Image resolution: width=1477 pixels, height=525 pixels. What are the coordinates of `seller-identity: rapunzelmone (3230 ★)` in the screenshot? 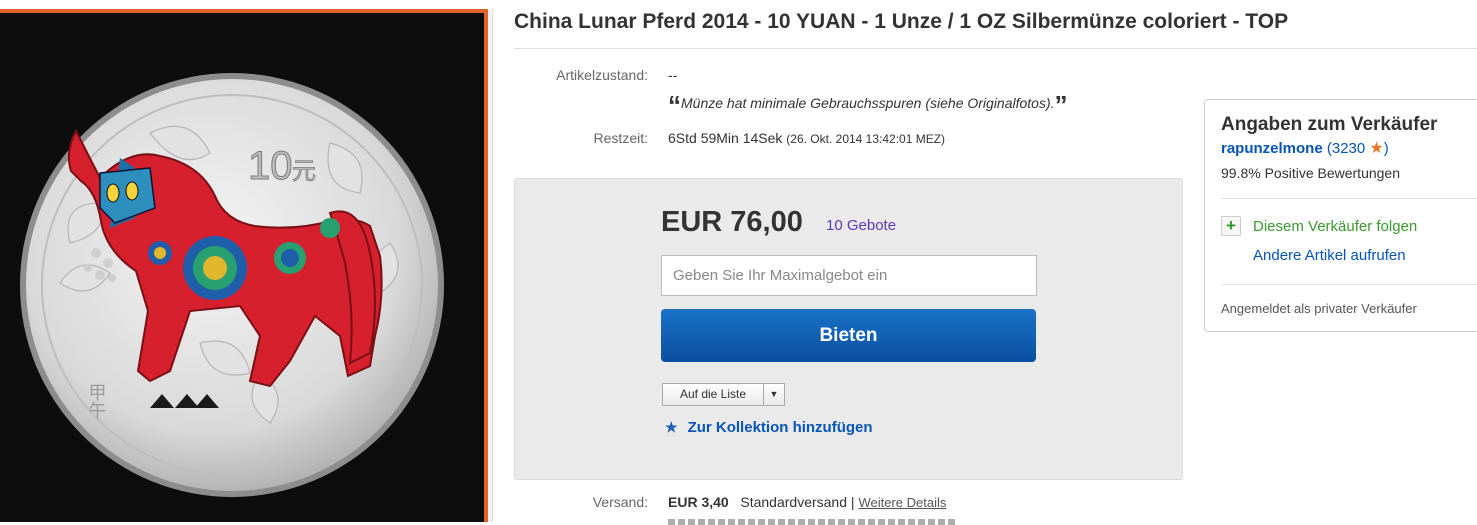 It's located at (1305, 148).